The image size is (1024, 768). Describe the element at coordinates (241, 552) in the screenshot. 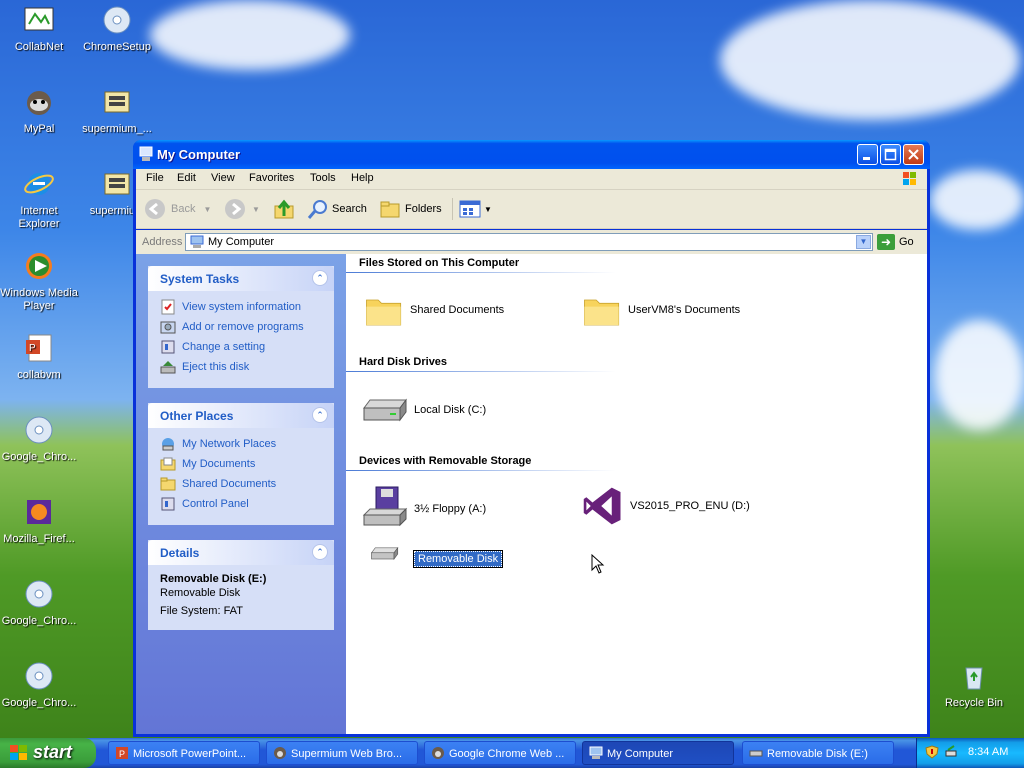

I see `details-header: Details ⌃` at that location.